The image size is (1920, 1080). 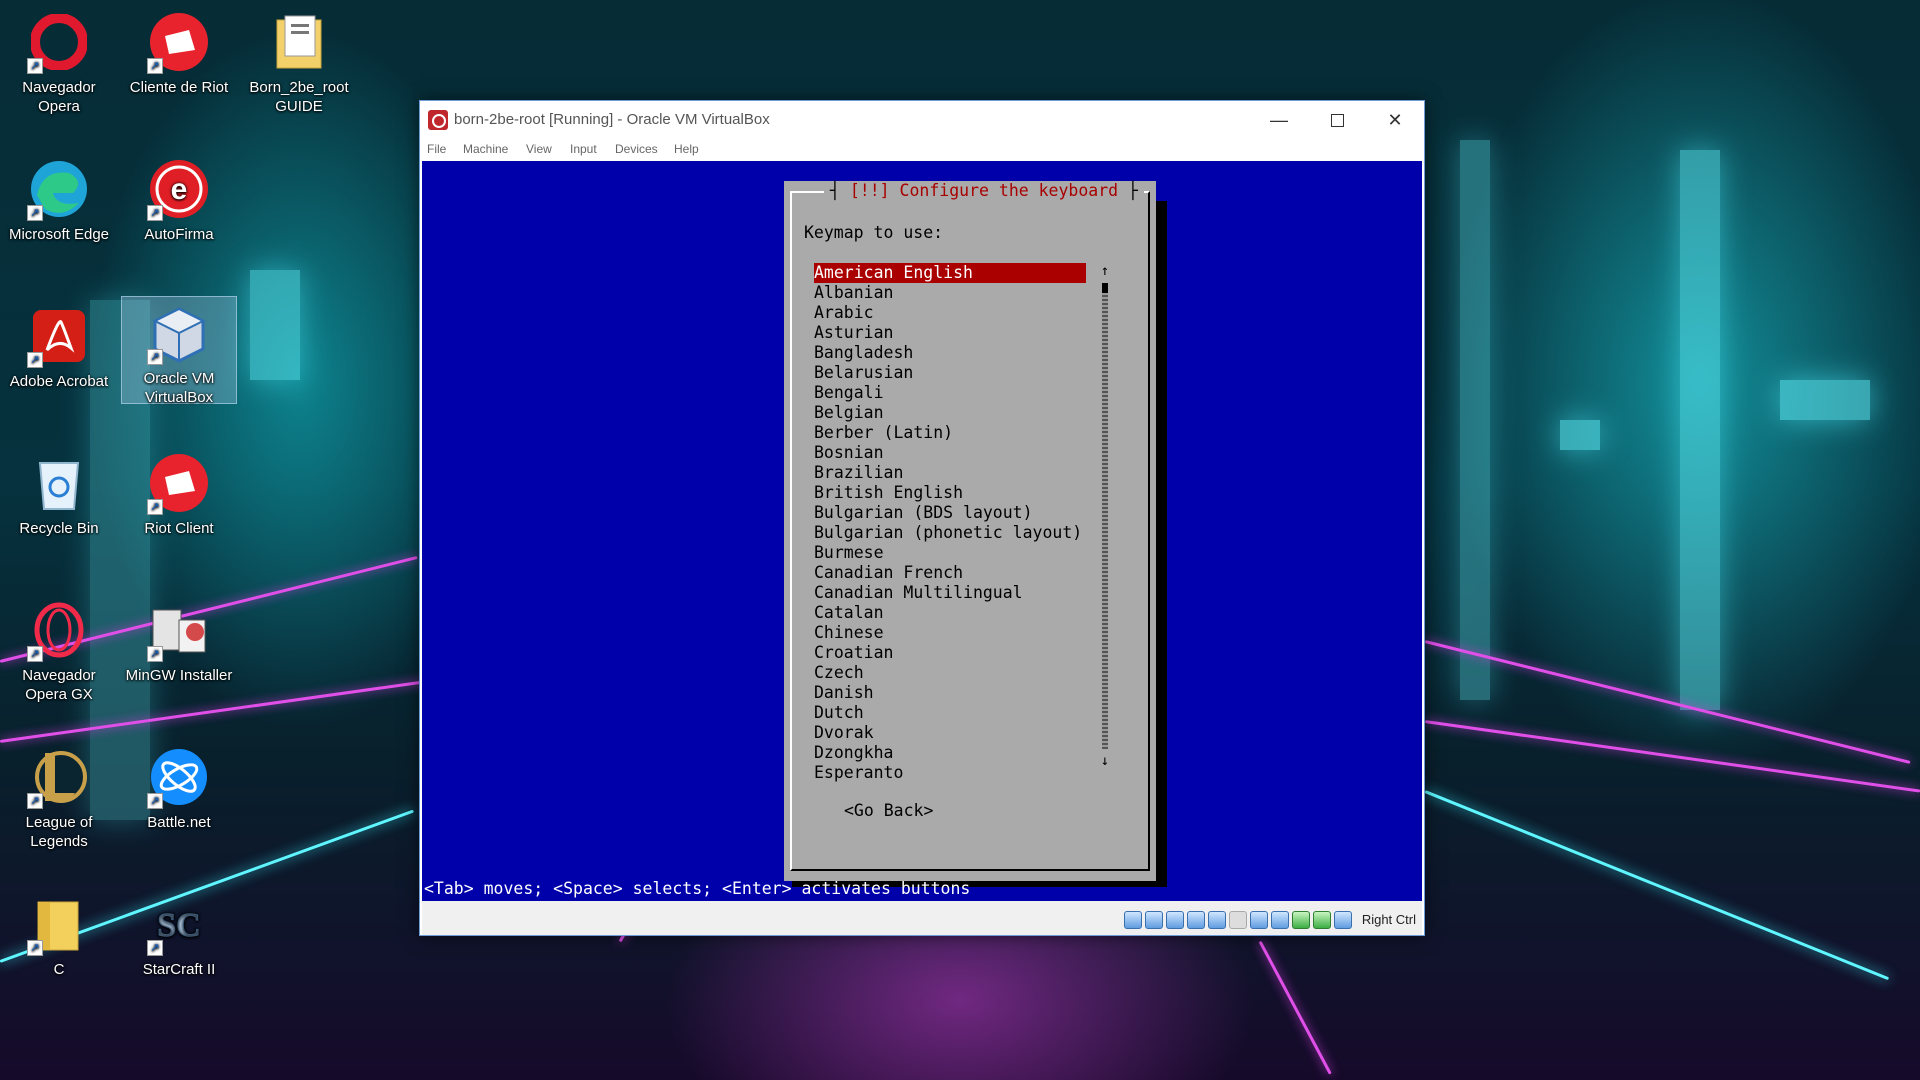 What do you see at coordinates (179, 648) in the screenshot?
I see `desktop-icon-mingw: ↗ MinGW Installer` at bounding box center [179, 648].